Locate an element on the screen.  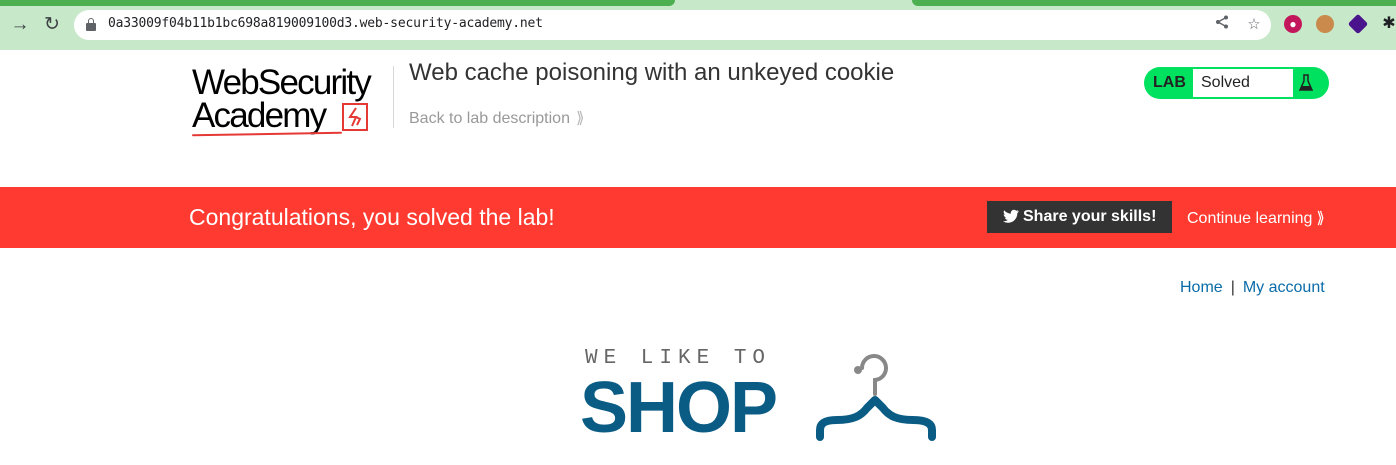
hanger-icon is located at coordinates (876, 397).